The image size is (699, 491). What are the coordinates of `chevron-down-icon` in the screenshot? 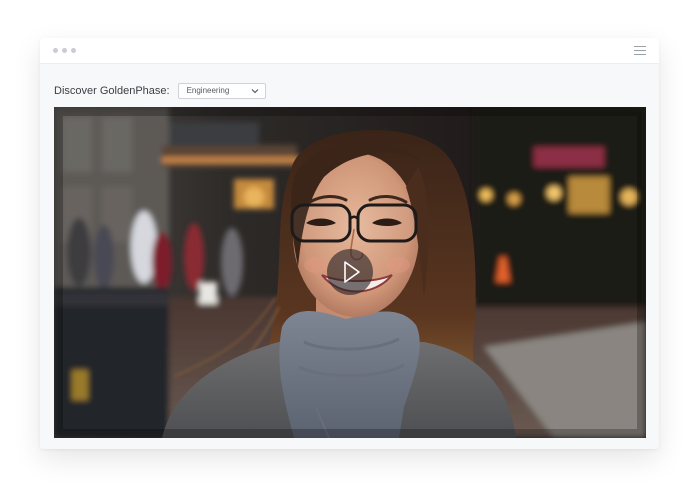 It's located at (254, 91).